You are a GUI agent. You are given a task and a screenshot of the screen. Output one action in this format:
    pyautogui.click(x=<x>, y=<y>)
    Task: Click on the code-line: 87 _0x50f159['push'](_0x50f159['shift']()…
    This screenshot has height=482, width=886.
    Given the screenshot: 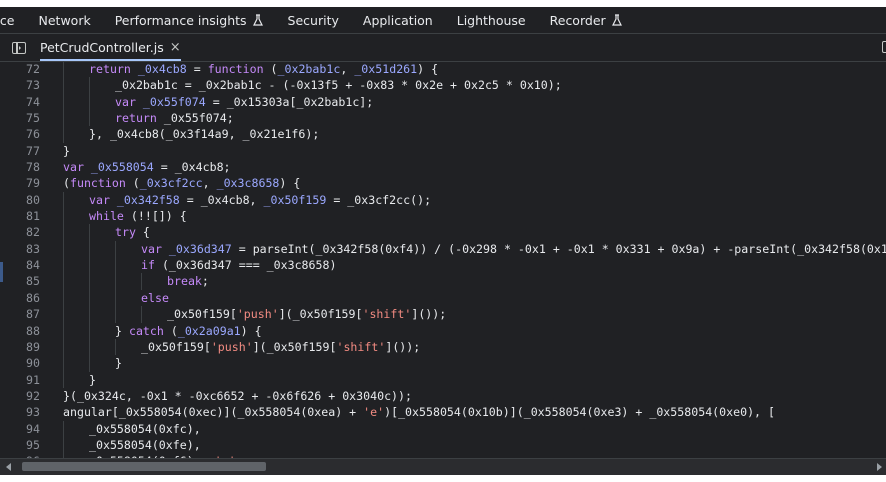 What is the action you would take?
    pyautogui.click(x=443, y=314)
    